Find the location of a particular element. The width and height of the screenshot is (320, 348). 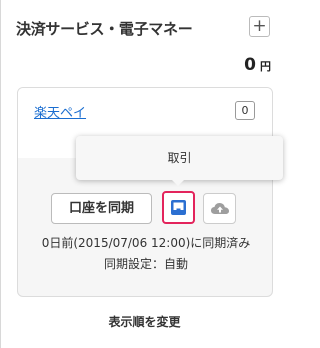

transactions-button is located at coordinates (178, 207).